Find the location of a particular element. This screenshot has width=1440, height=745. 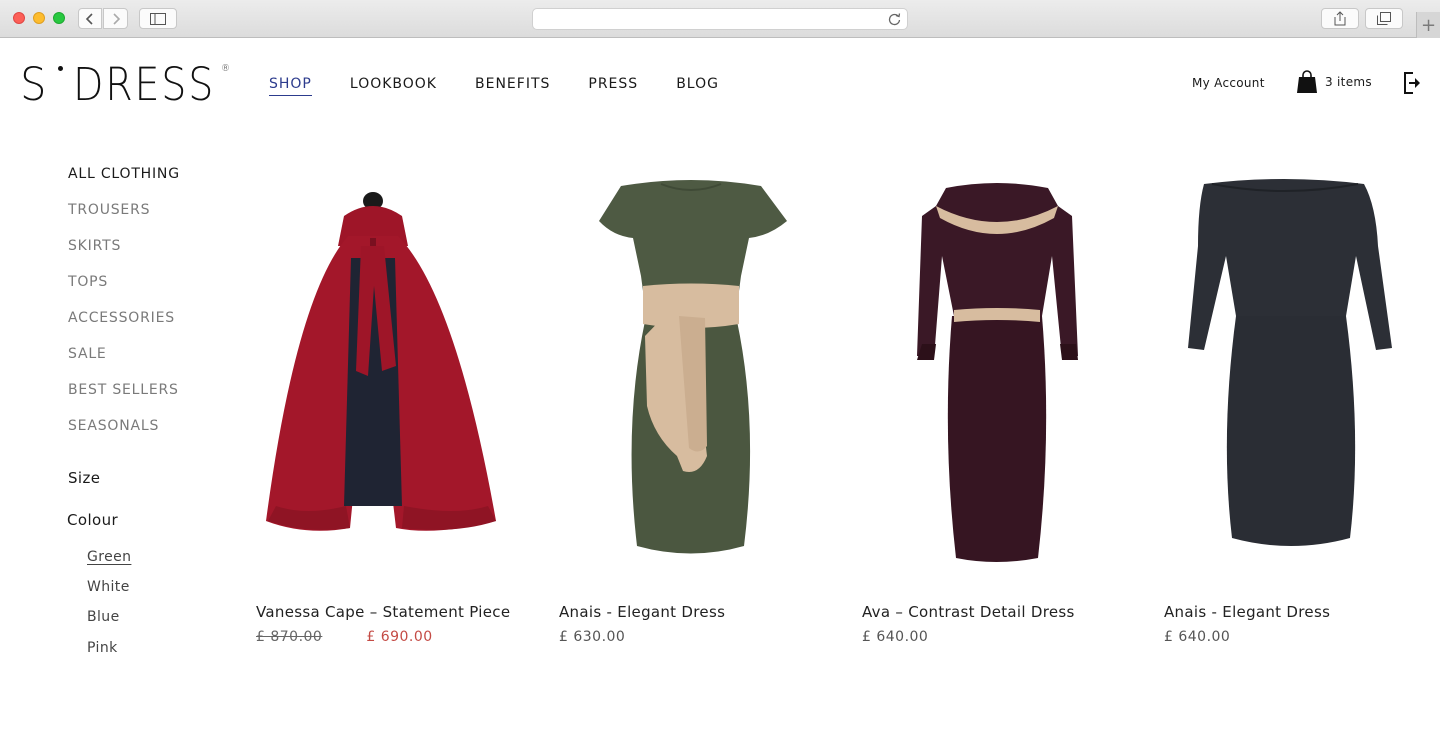

size-filter-toggle: Size is located at coordinates (84, 478).